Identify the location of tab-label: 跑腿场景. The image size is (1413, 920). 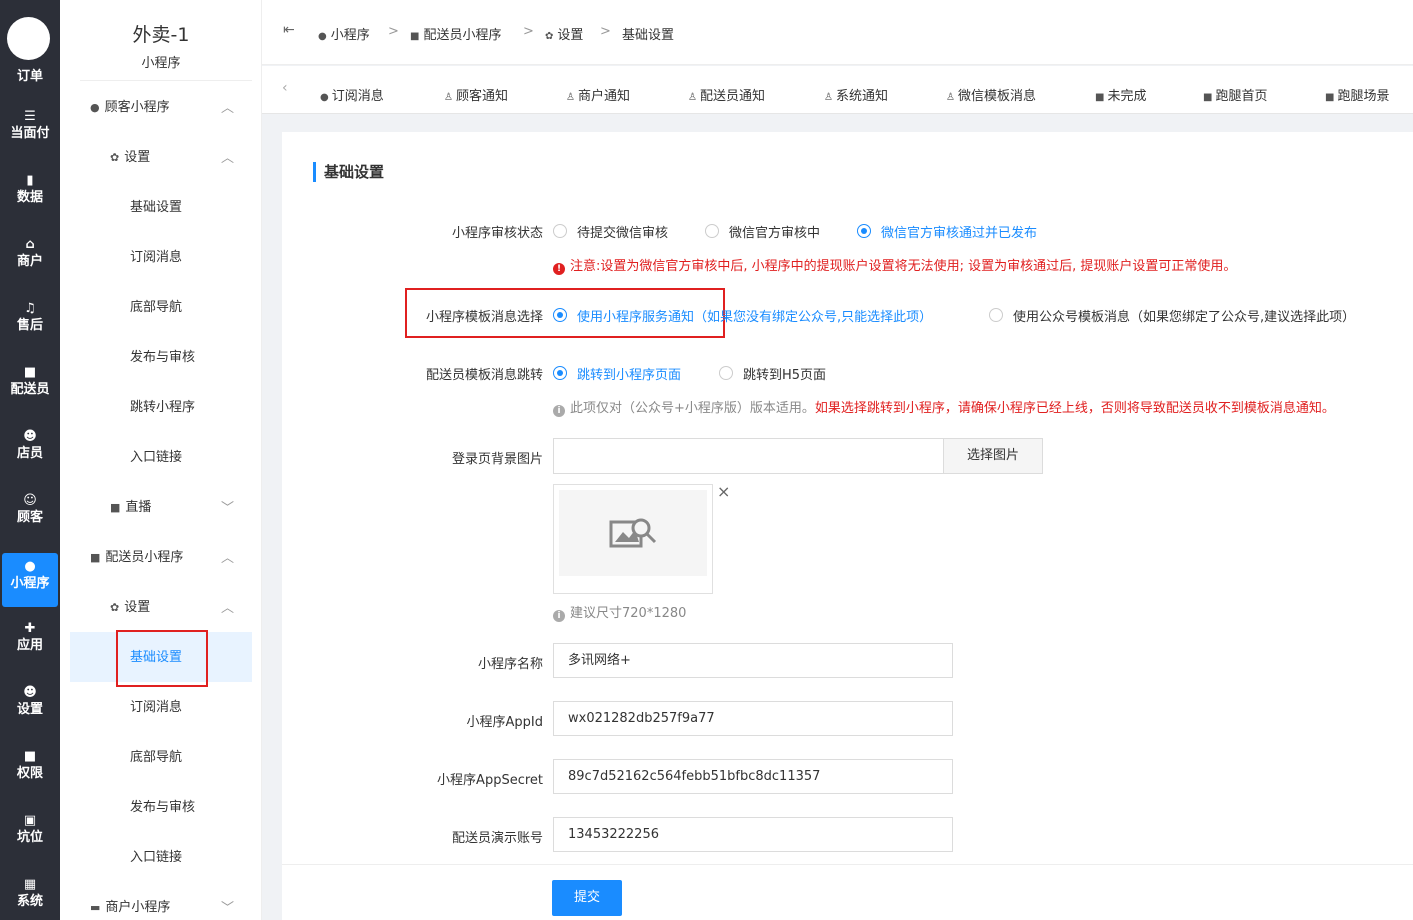
(1363, 96).